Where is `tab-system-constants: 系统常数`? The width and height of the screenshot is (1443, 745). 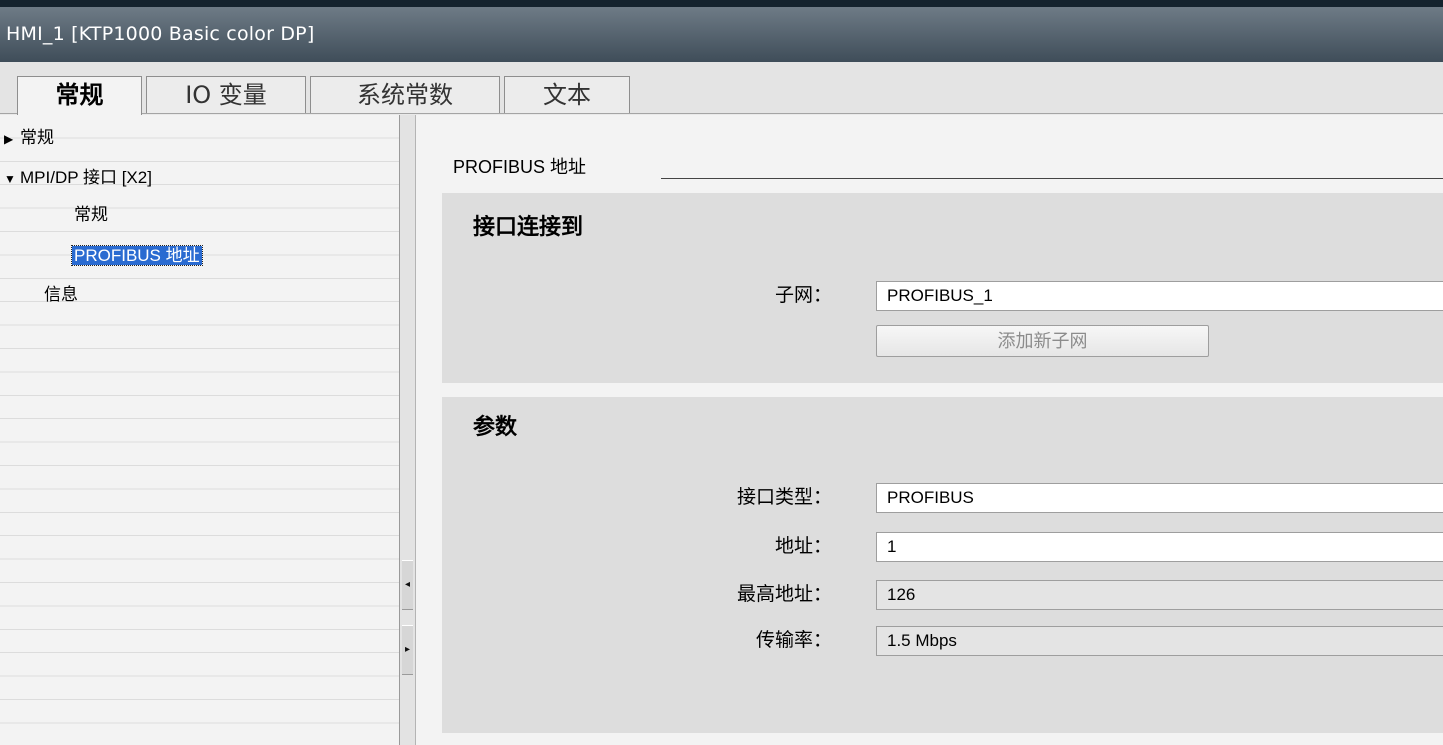
tab-system-constants: 系统常数 is located at coordinates (405, 95).